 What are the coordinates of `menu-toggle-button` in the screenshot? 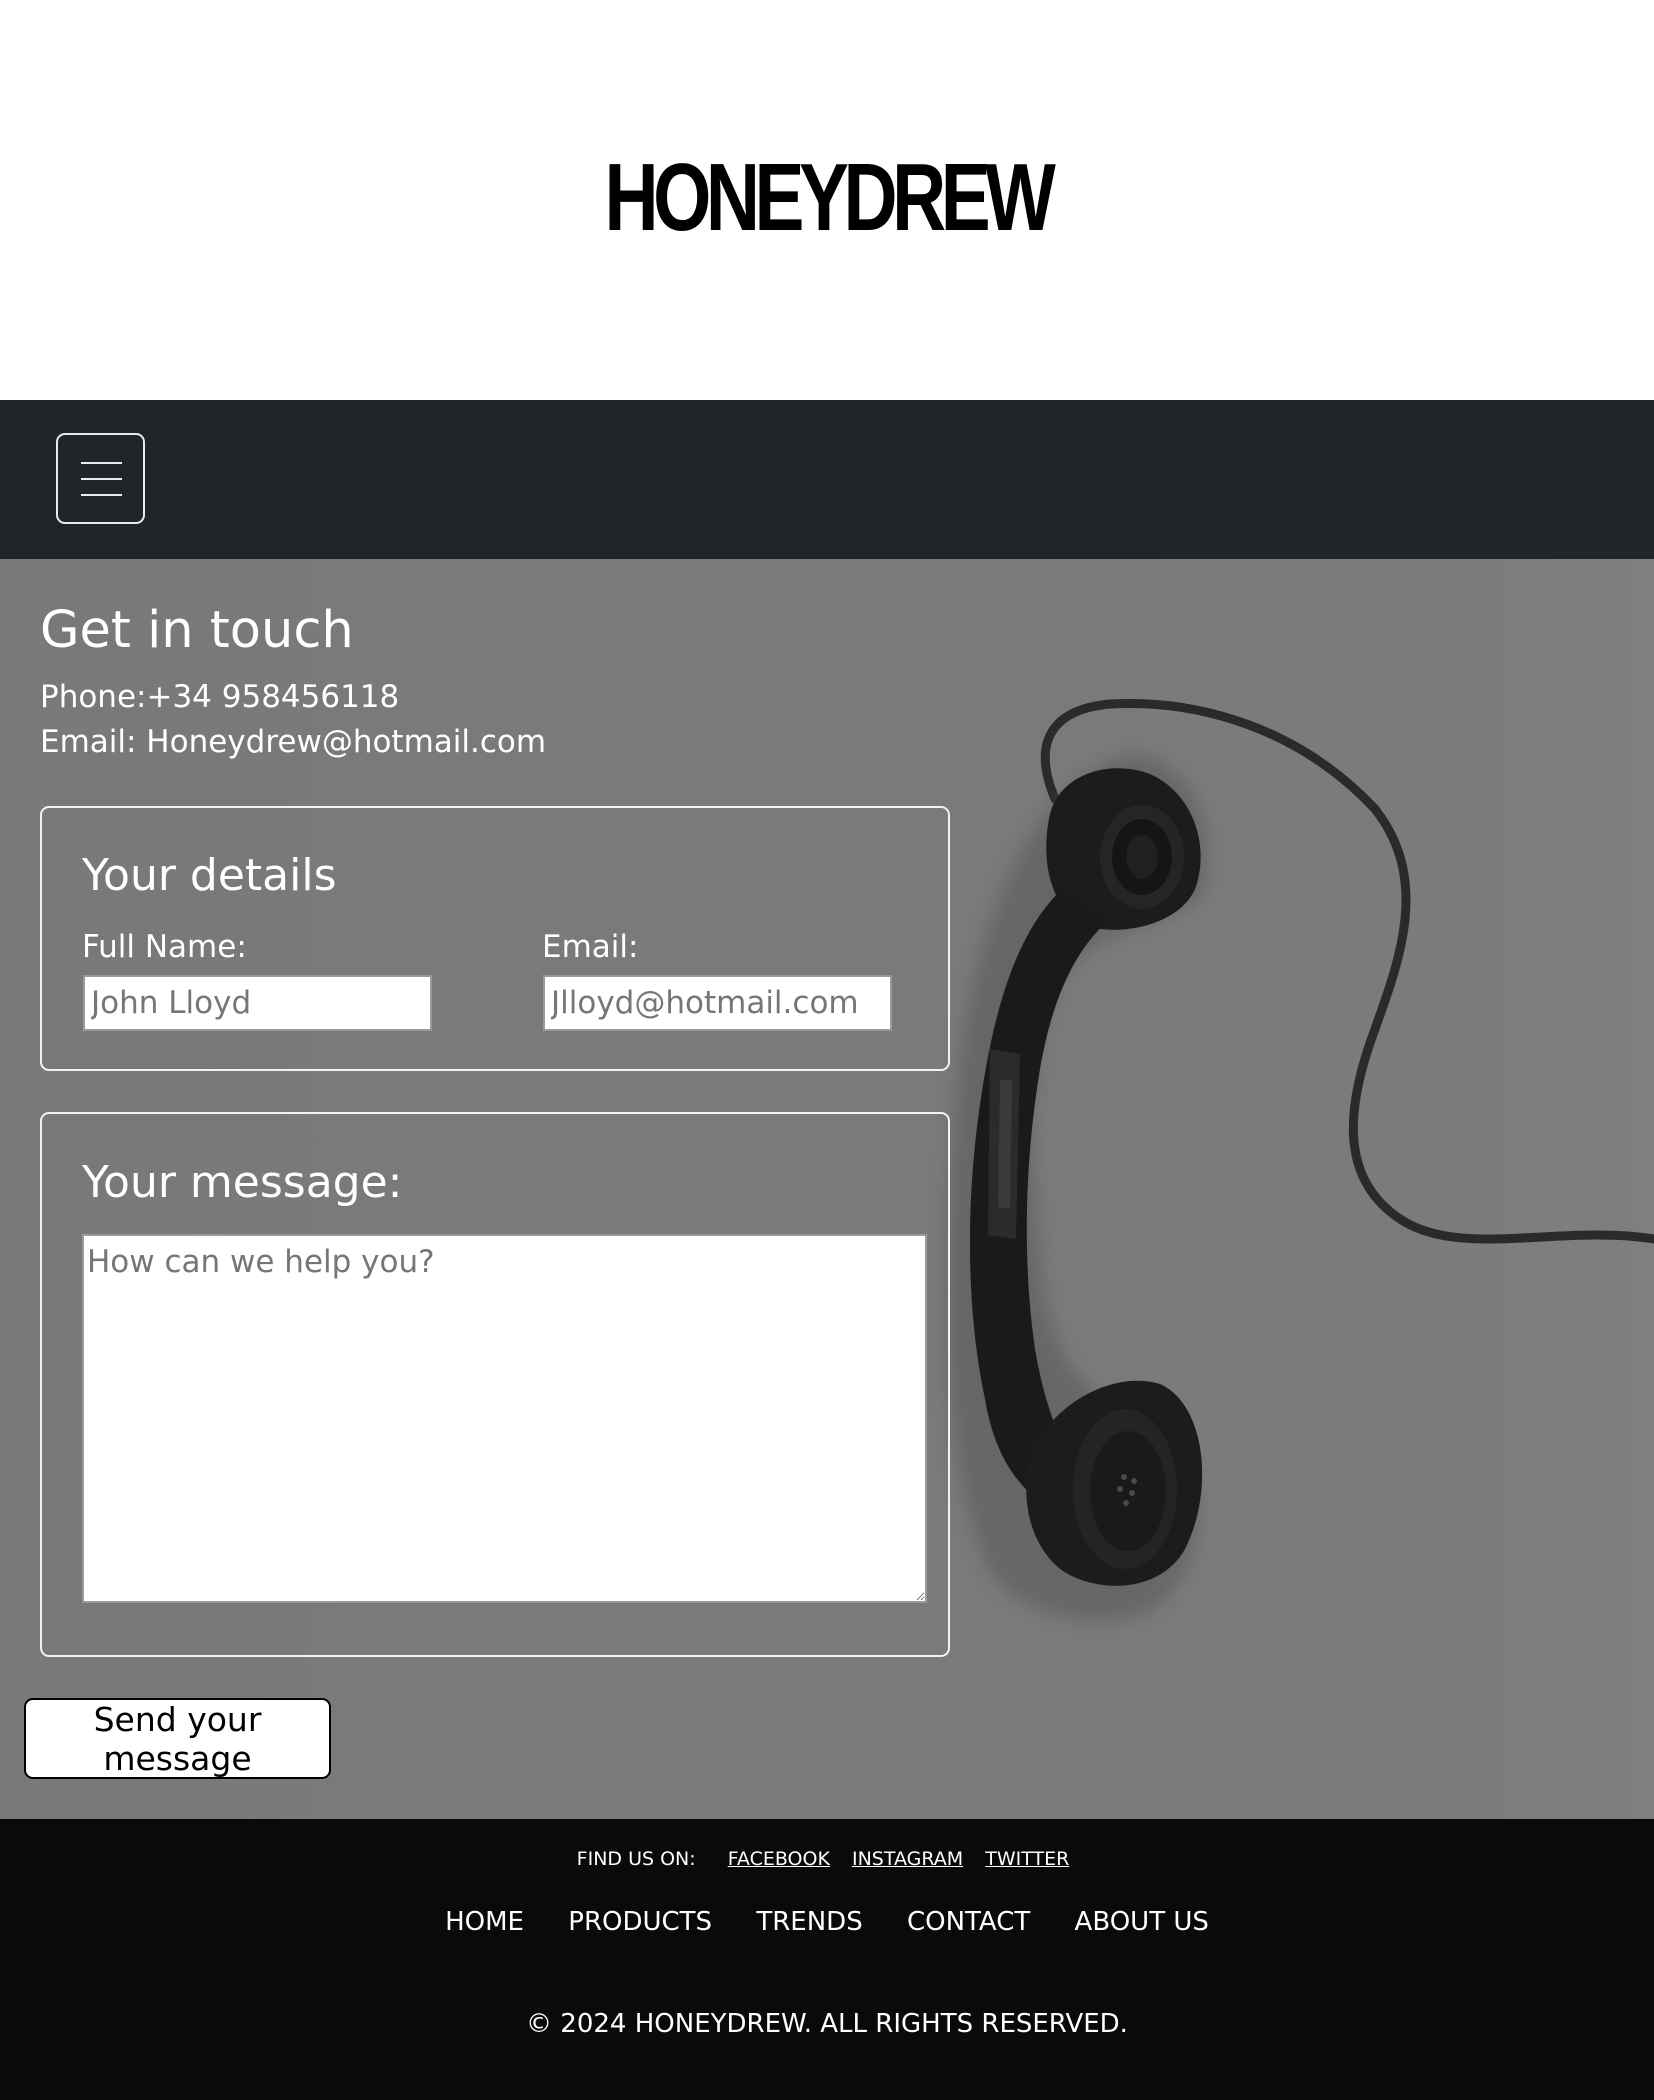 It's located at (100, 478).